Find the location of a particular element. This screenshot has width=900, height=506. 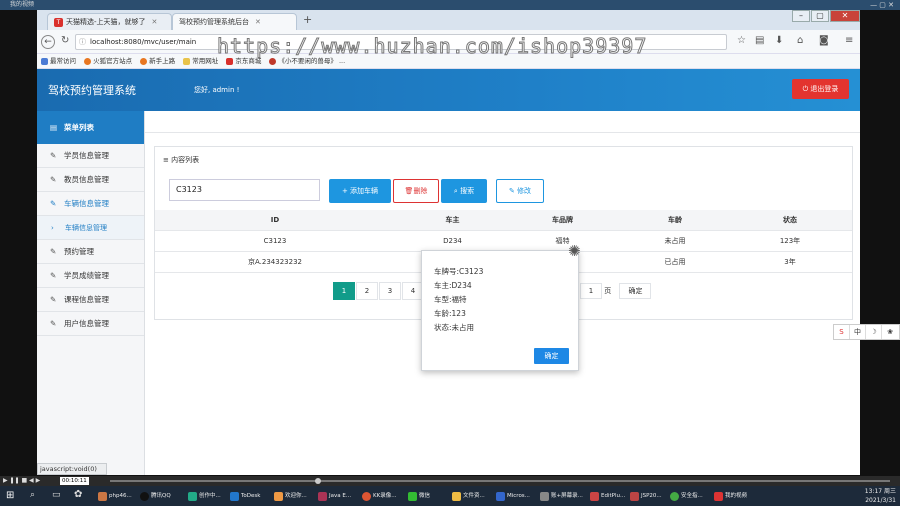

dialog-ok-button: 确定 is located at coordinates (551, 356).